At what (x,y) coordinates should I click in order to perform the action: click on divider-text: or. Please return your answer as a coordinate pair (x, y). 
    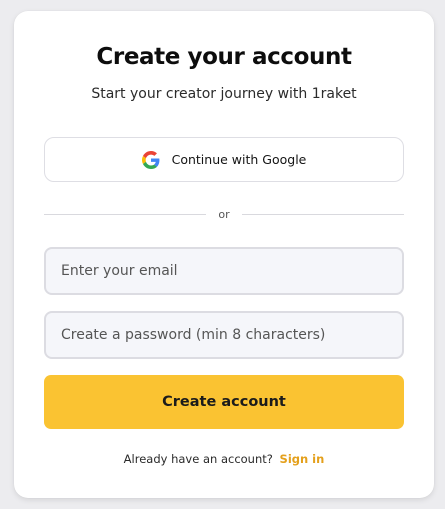
    Looking at the image, I should click on (224, 214).